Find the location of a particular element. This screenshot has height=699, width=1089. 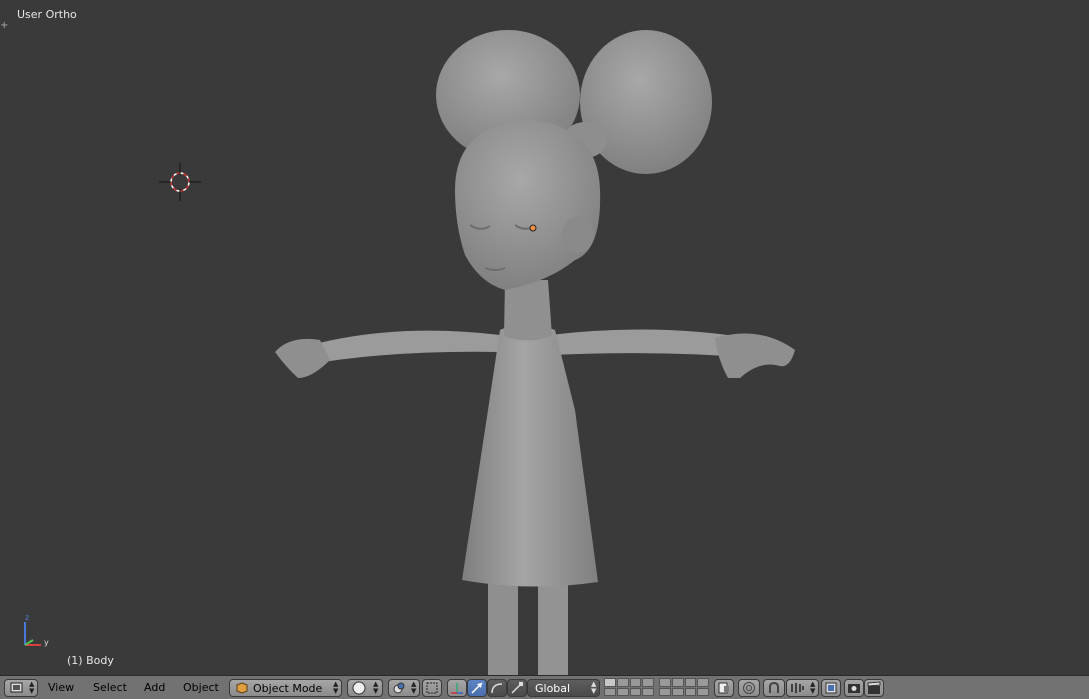

mode-select: Object Mode ▲ ▼ is located at coordinates (285, 688).